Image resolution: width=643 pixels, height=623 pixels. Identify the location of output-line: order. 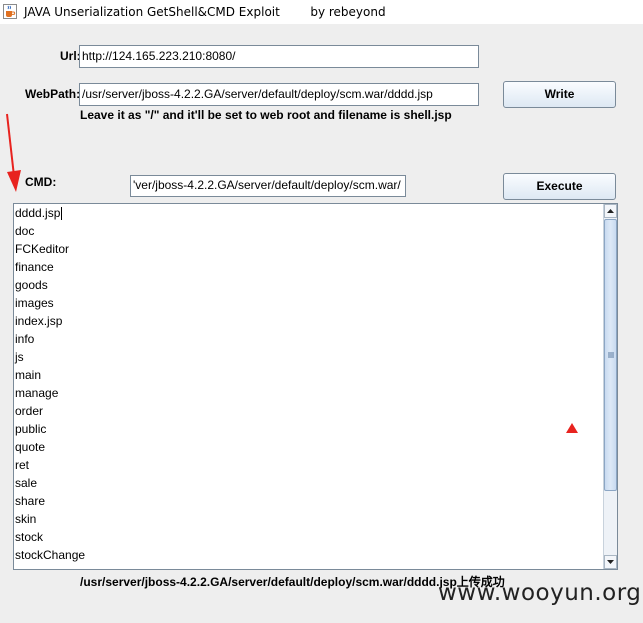
(29, 411).